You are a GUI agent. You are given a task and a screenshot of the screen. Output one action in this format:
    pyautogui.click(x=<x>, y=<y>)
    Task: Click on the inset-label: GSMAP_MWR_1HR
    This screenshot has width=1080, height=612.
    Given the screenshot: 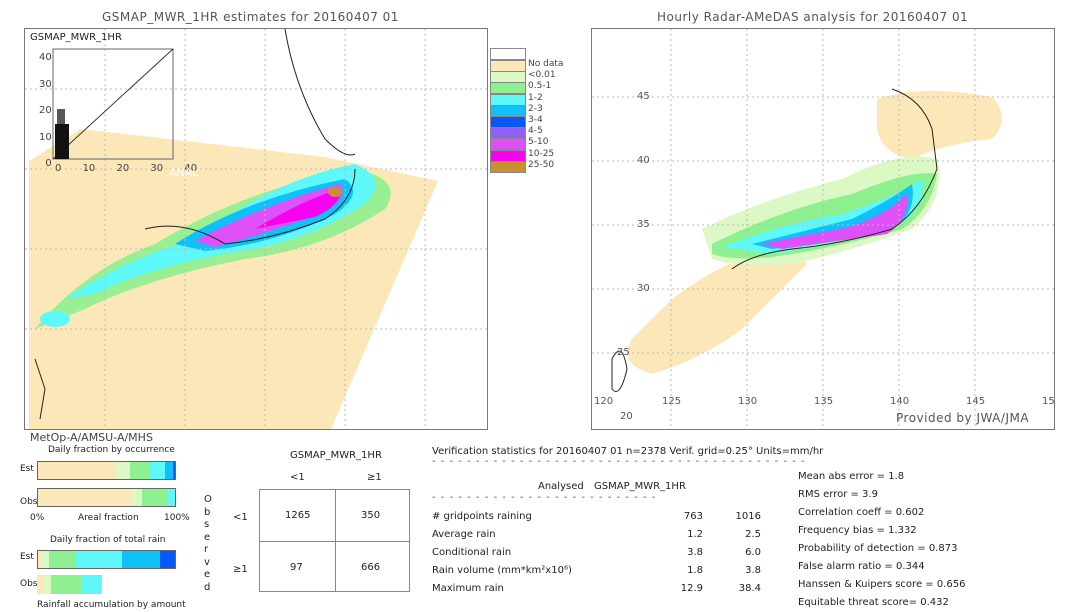 What is the action you would take?
    pyautogui.click(x=76, y=37)
    